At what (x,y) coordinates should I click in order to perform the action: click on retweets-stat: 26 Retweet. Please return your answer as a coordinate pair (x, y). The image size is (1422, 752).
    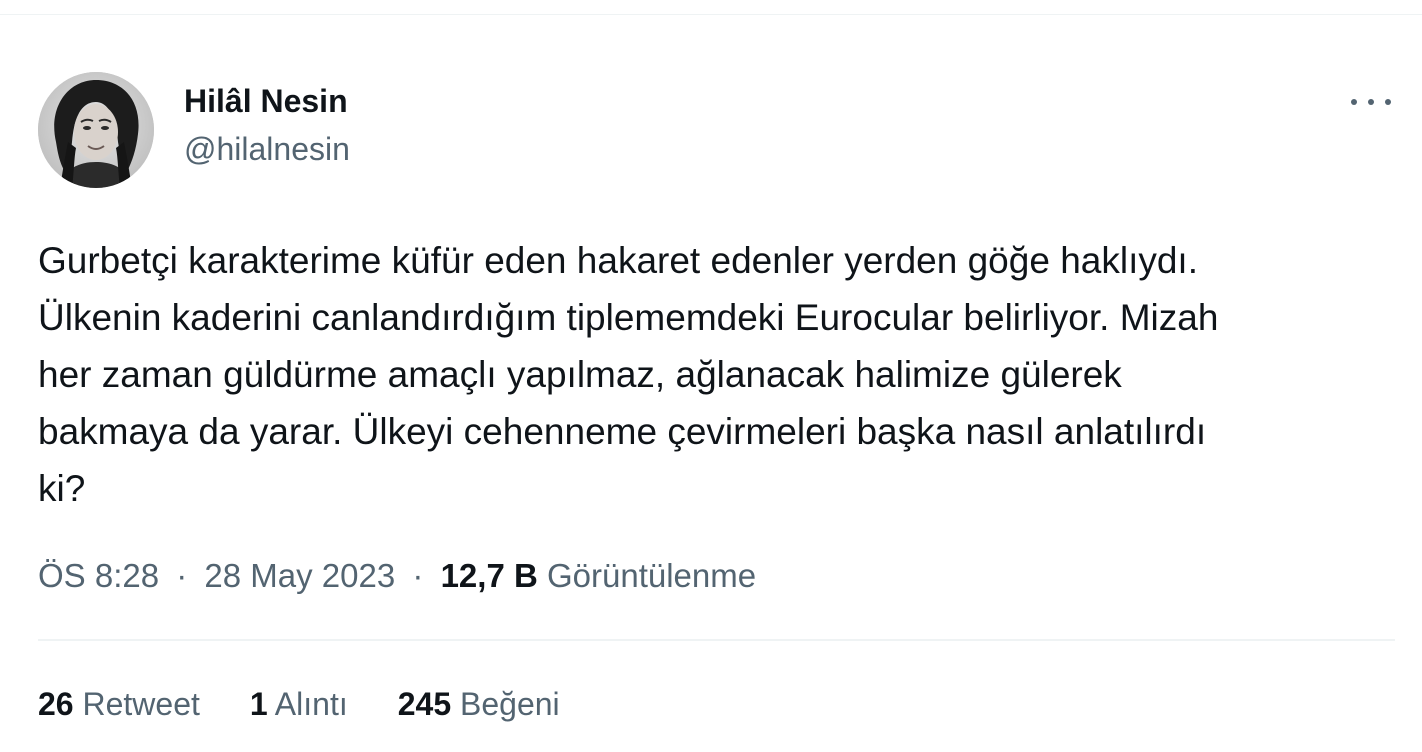
    Looking at the image, I should click on (119, 704).